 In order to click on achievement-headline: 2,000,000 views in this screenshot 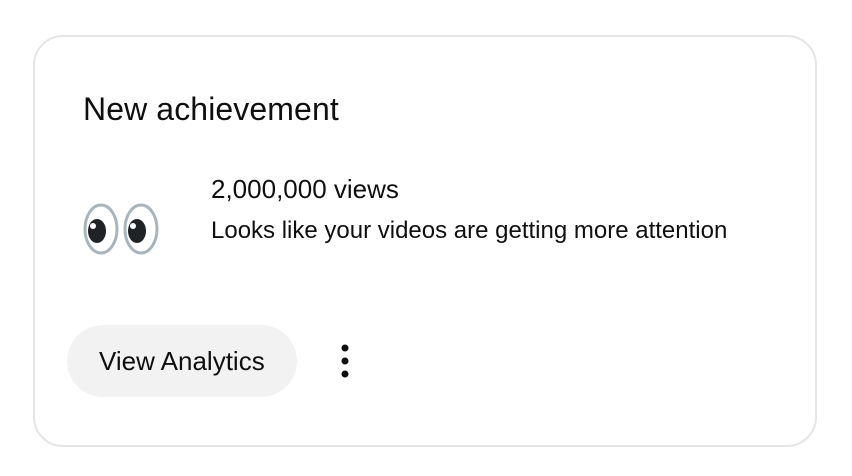, I will do `click(305, 189)`.